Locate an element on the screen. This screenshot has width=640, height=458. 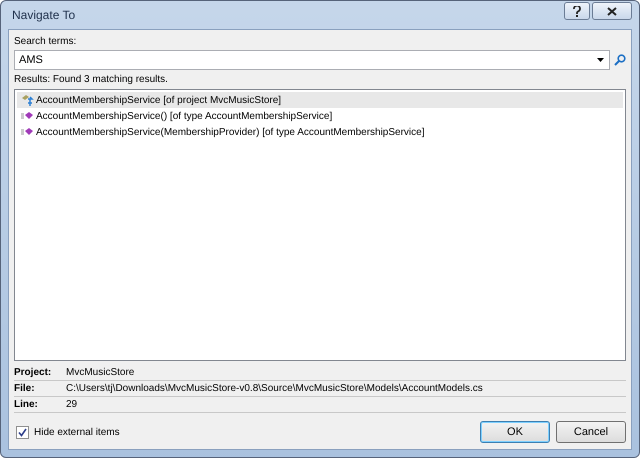
result-item: AccountMembershipService(MembershipProvider) [of type AccountMembershipService] is located at coordinates (320, 132).